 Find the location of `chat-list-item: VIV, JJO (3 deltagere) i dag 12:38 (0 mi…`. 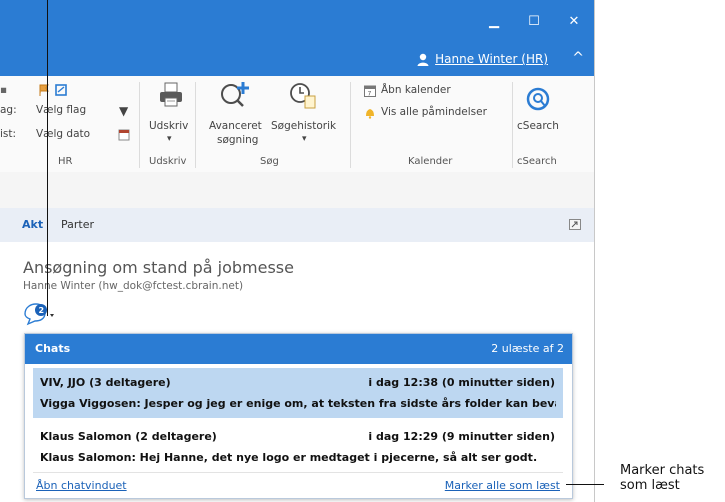

chat-list-item: VIV, JJO (3 deltagere) i dag 12:38 (0 mi… is located at coordinates (298, 393).